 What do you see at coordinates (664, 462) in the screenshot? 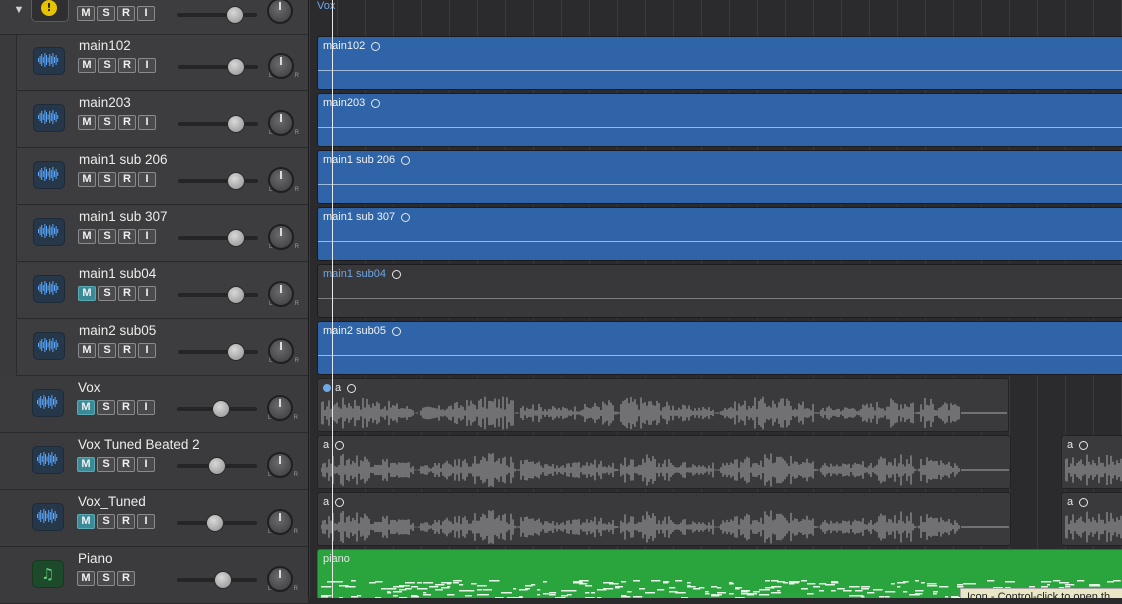
I see `region-vox-tuned-beated-2: a` at bounding box center [664, 462].